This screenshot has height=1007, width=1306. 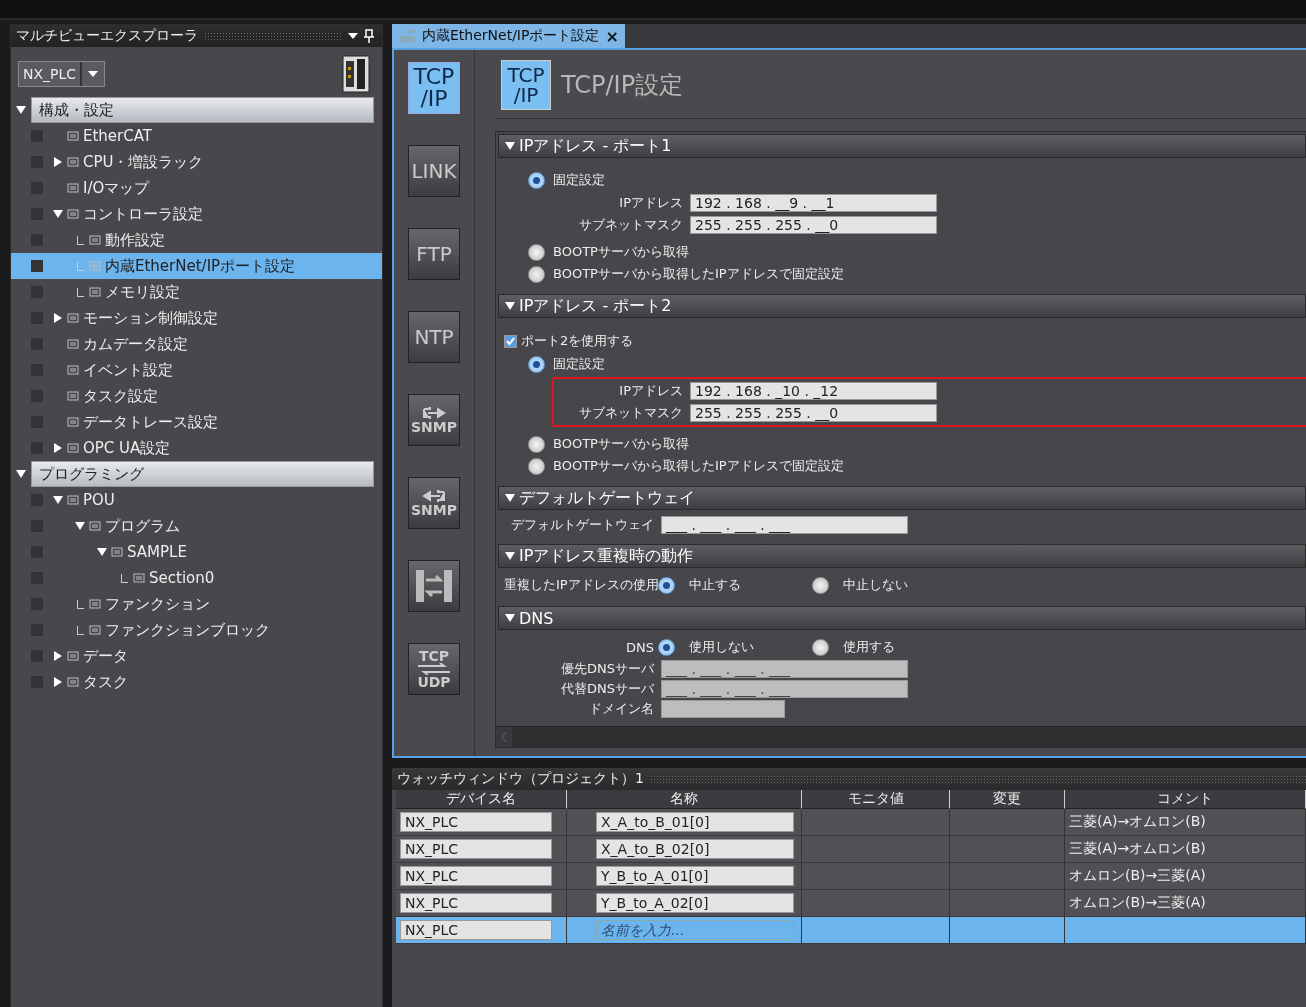 What do you see at coordinates (196, 136) in the screenshot?
I see `tree-item: EtherCAT` at bounding box center [196, 136].